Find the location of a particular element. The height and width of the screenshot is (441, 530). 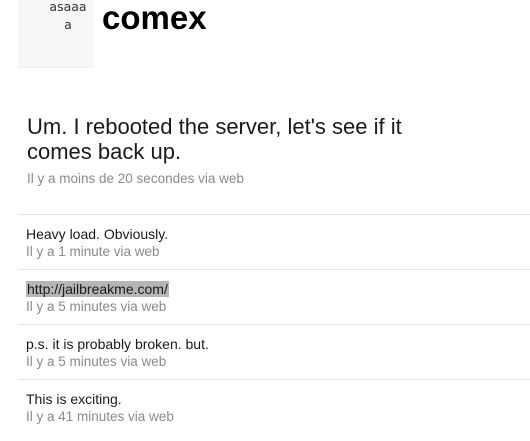

status-text: p.s. it is probably broken. but. is located at coordinates (117, 344).